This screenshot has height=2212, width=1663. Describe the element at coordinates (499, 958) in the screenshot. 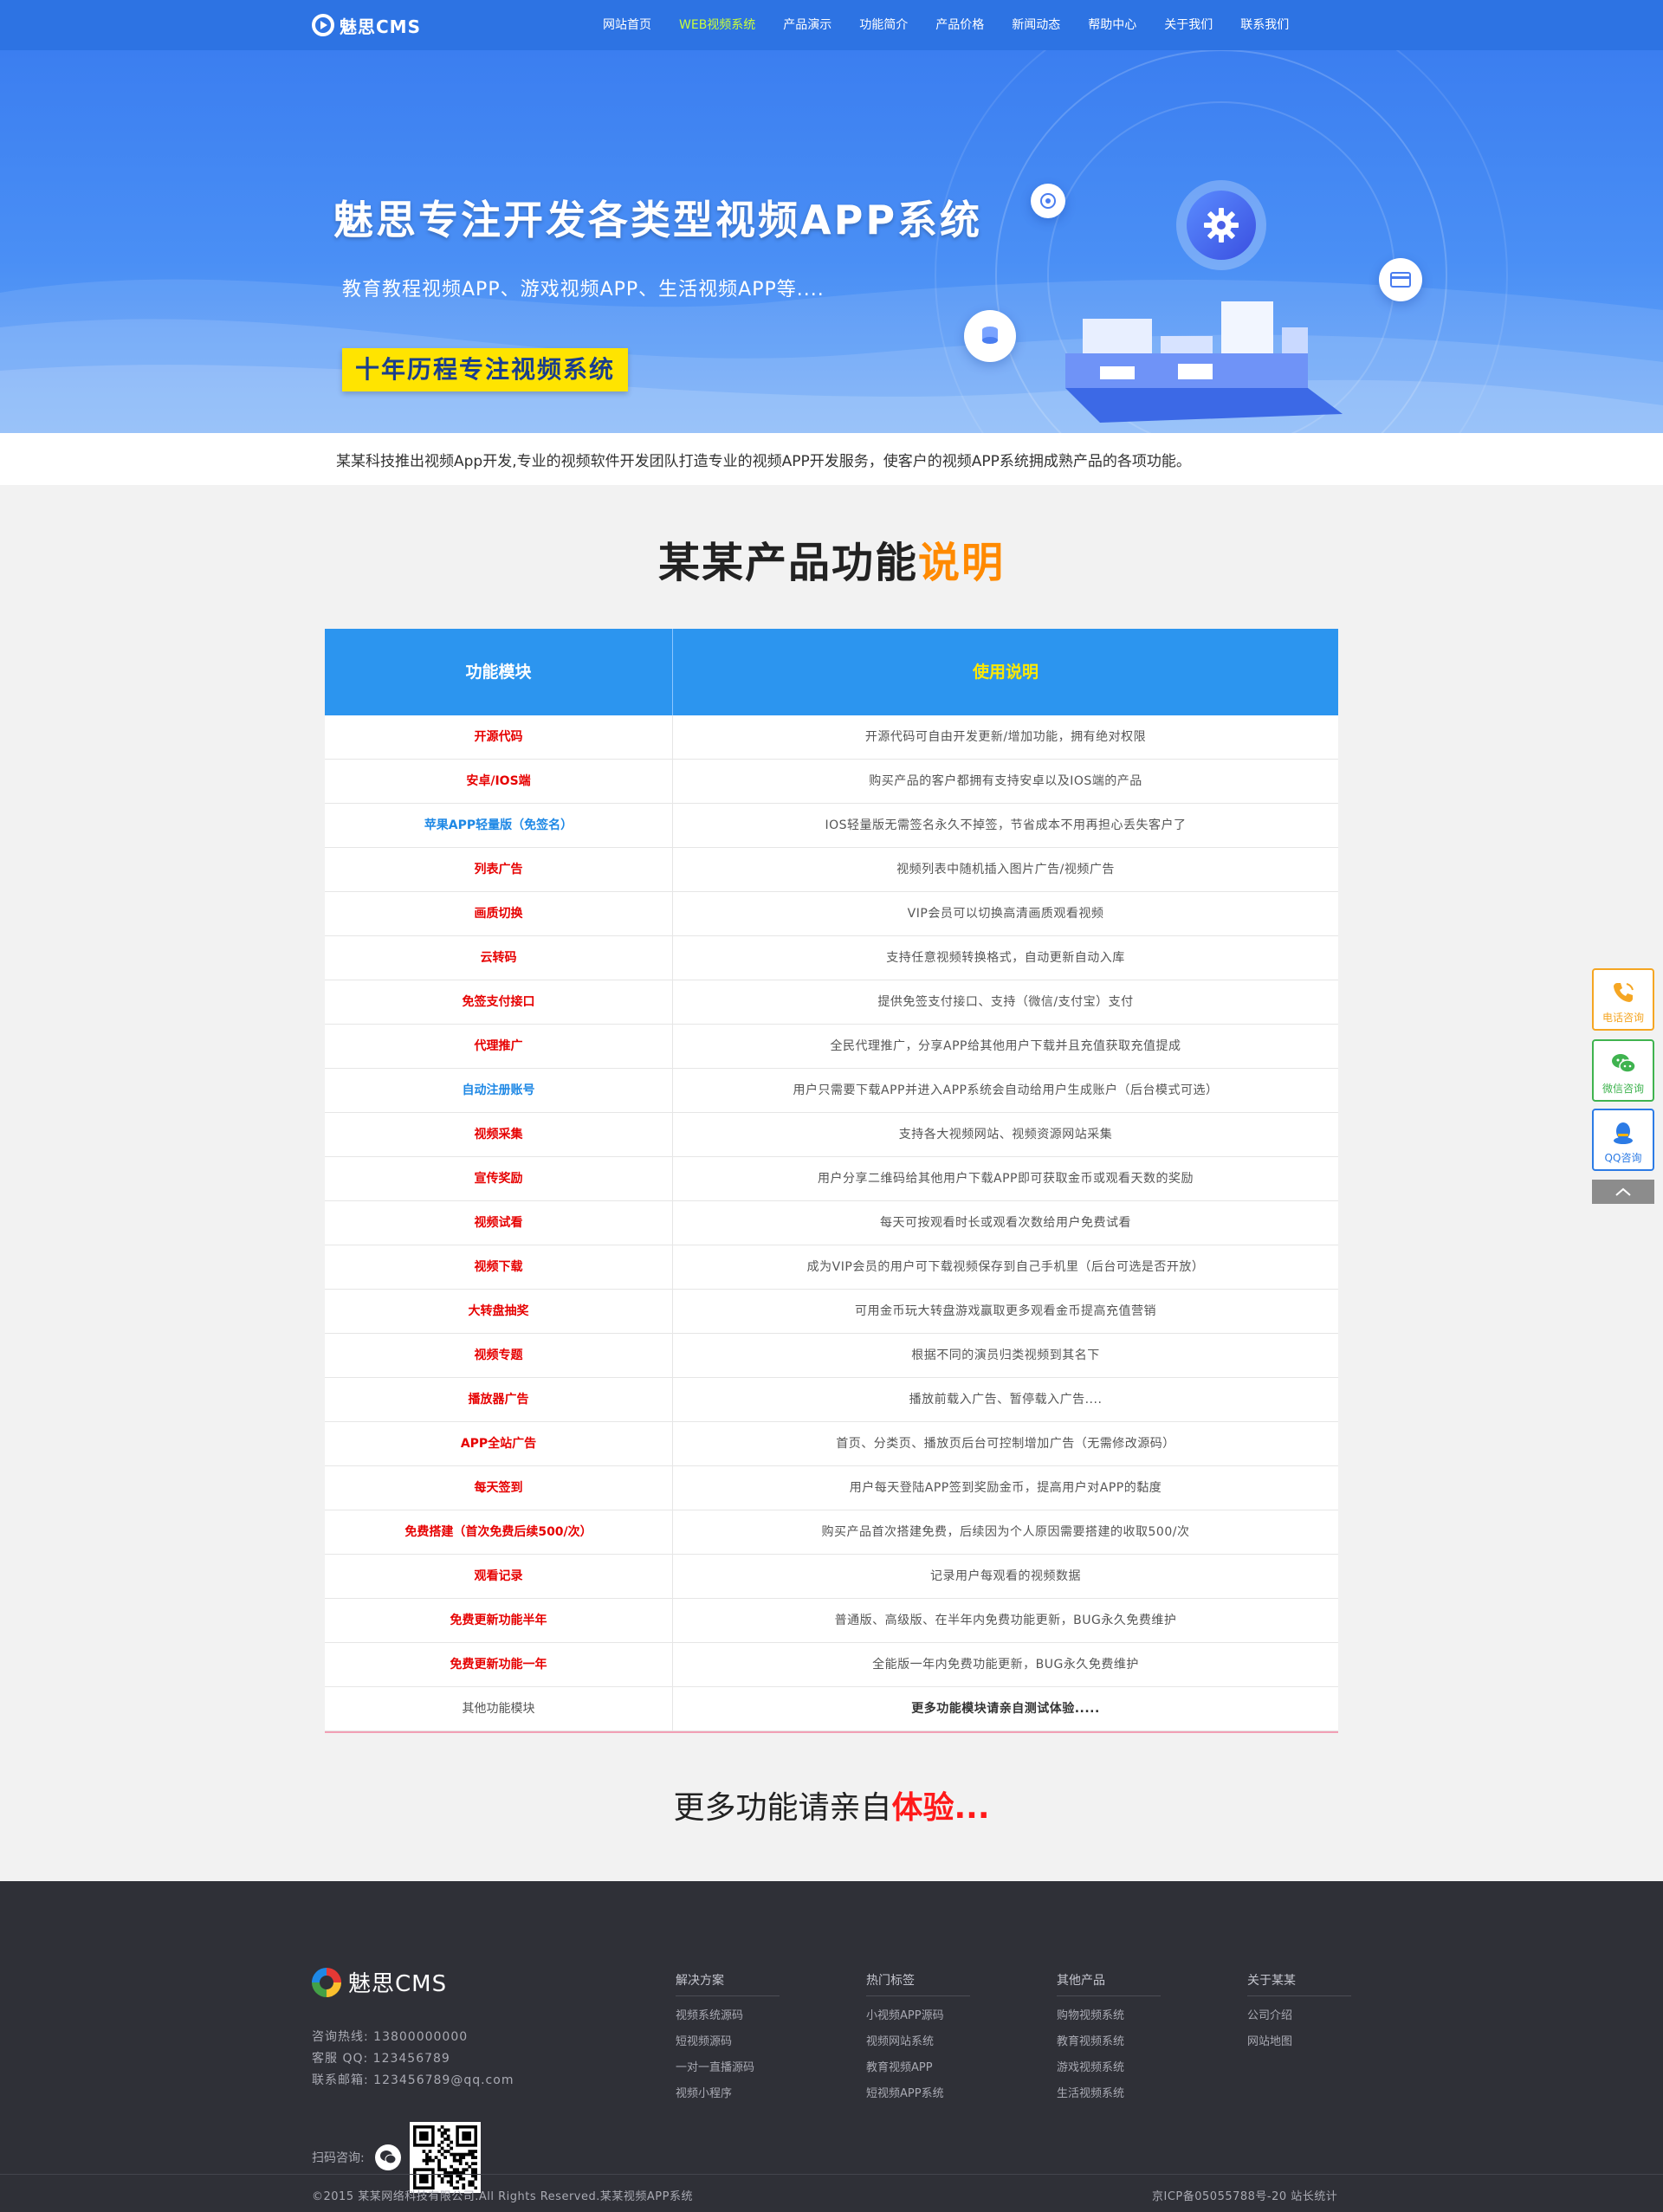

I see `feature-module-cell: 云转码` at that location.